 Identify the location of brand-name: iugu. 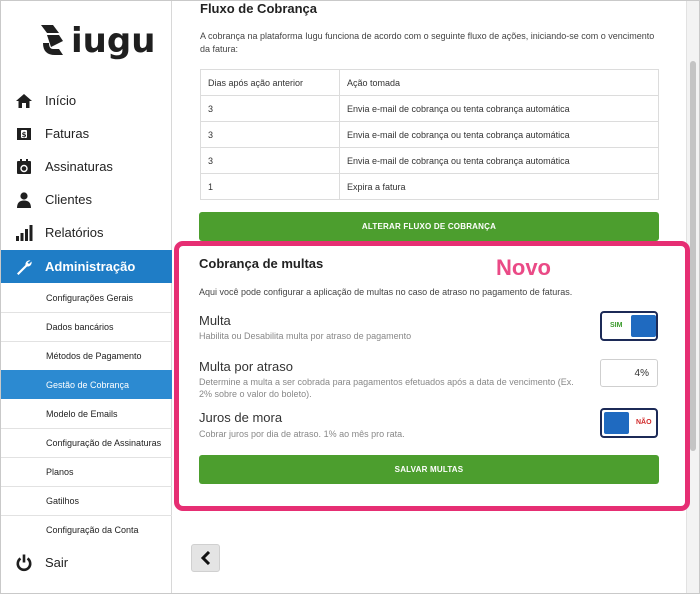
(113, 41).